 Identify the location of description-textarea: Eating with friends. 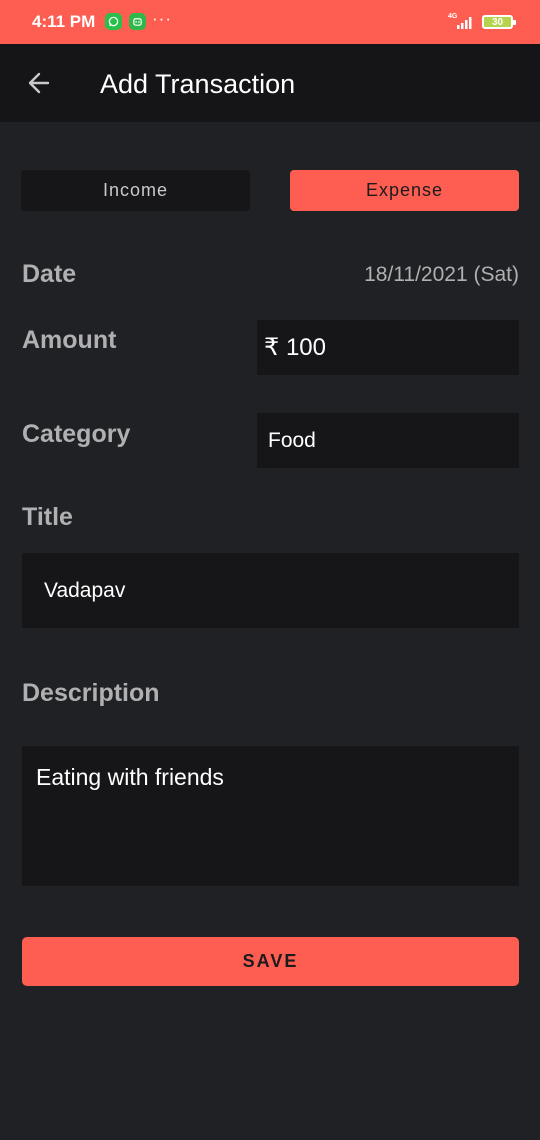
(270, 816).